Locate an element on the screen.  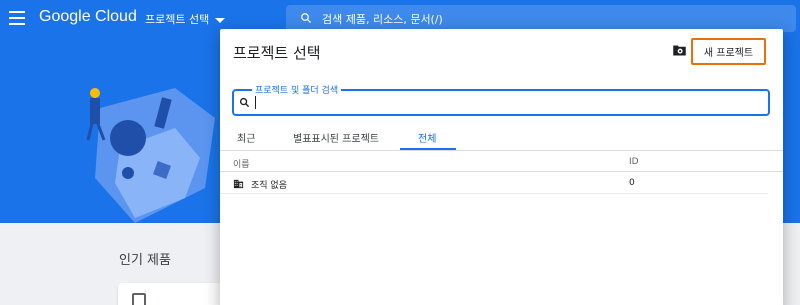
tab-recent: 최근 is located at coordinates (246, 137).